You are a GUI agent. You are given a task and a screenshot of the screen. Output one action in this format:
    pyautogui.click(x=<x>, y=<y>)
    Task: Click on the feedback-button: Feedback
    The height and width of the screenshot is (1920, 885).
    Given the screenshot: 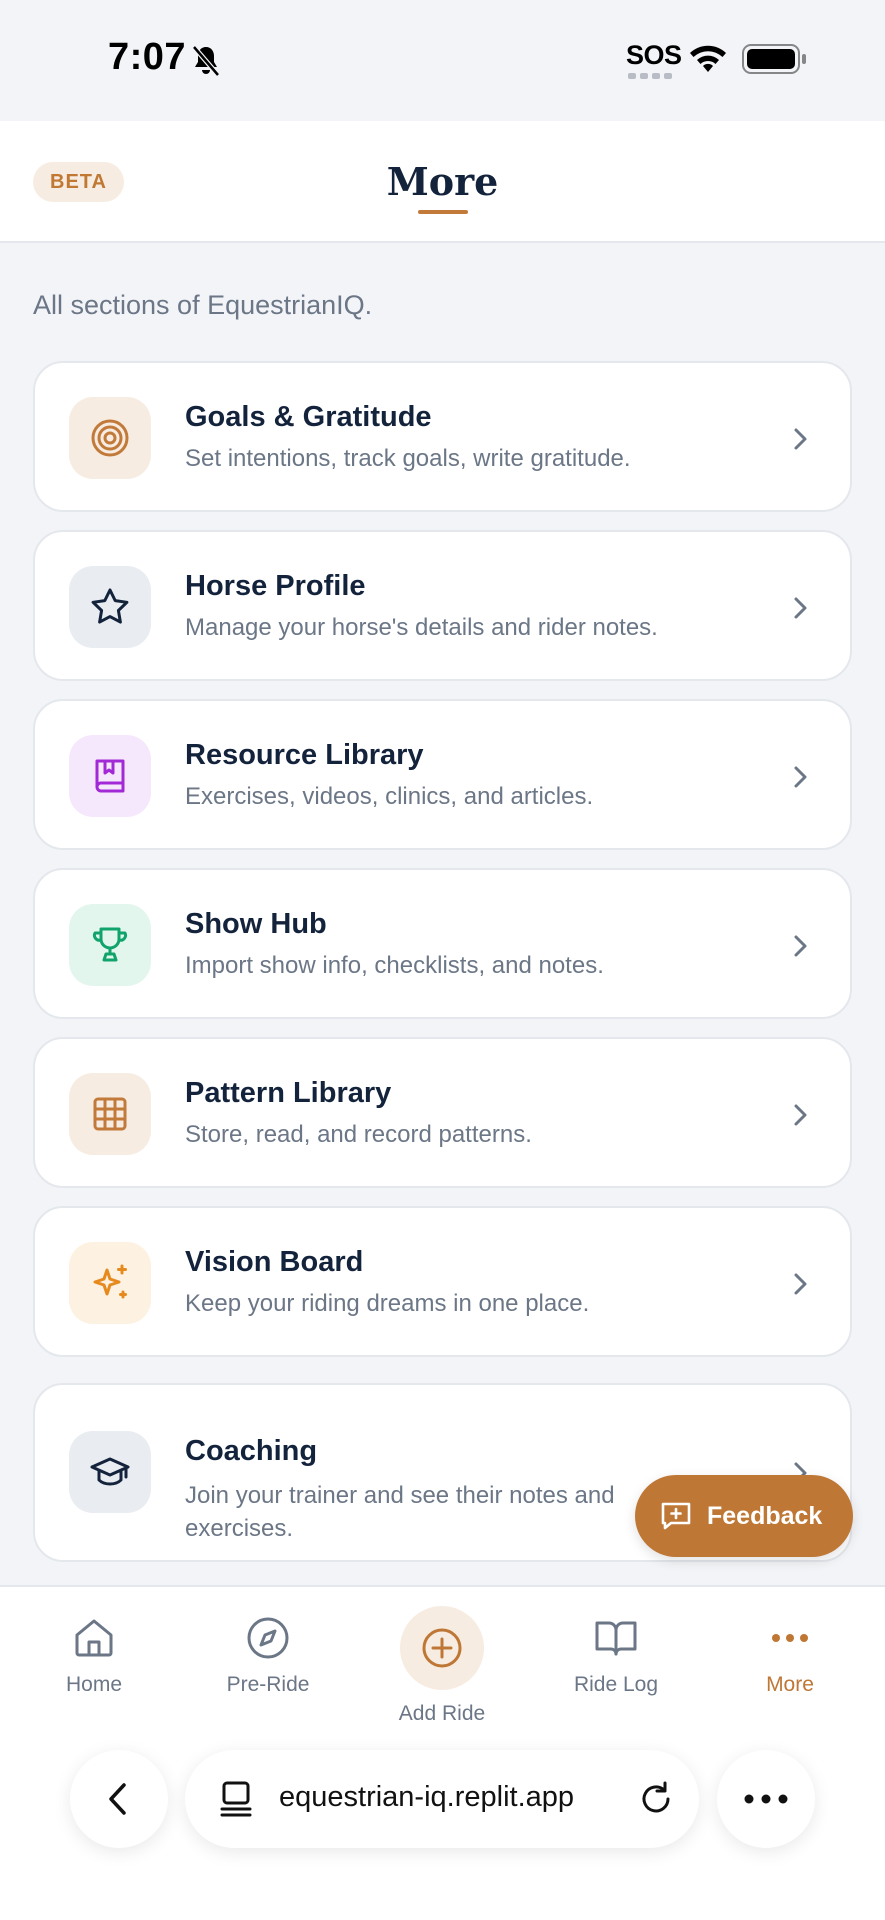 What is the action you would take?
    pyautogui.click(x=744, y=1516)
    